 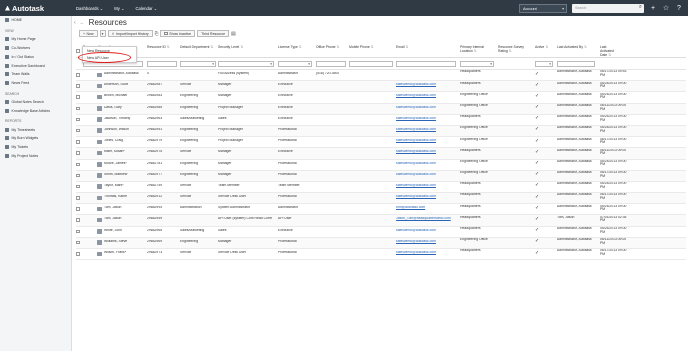 What do you see at coordinates (35, 102) in the screenshot?
I see `sidebar-item-global-notes-search: Global Notes Search` at bounding box center [35, 102].